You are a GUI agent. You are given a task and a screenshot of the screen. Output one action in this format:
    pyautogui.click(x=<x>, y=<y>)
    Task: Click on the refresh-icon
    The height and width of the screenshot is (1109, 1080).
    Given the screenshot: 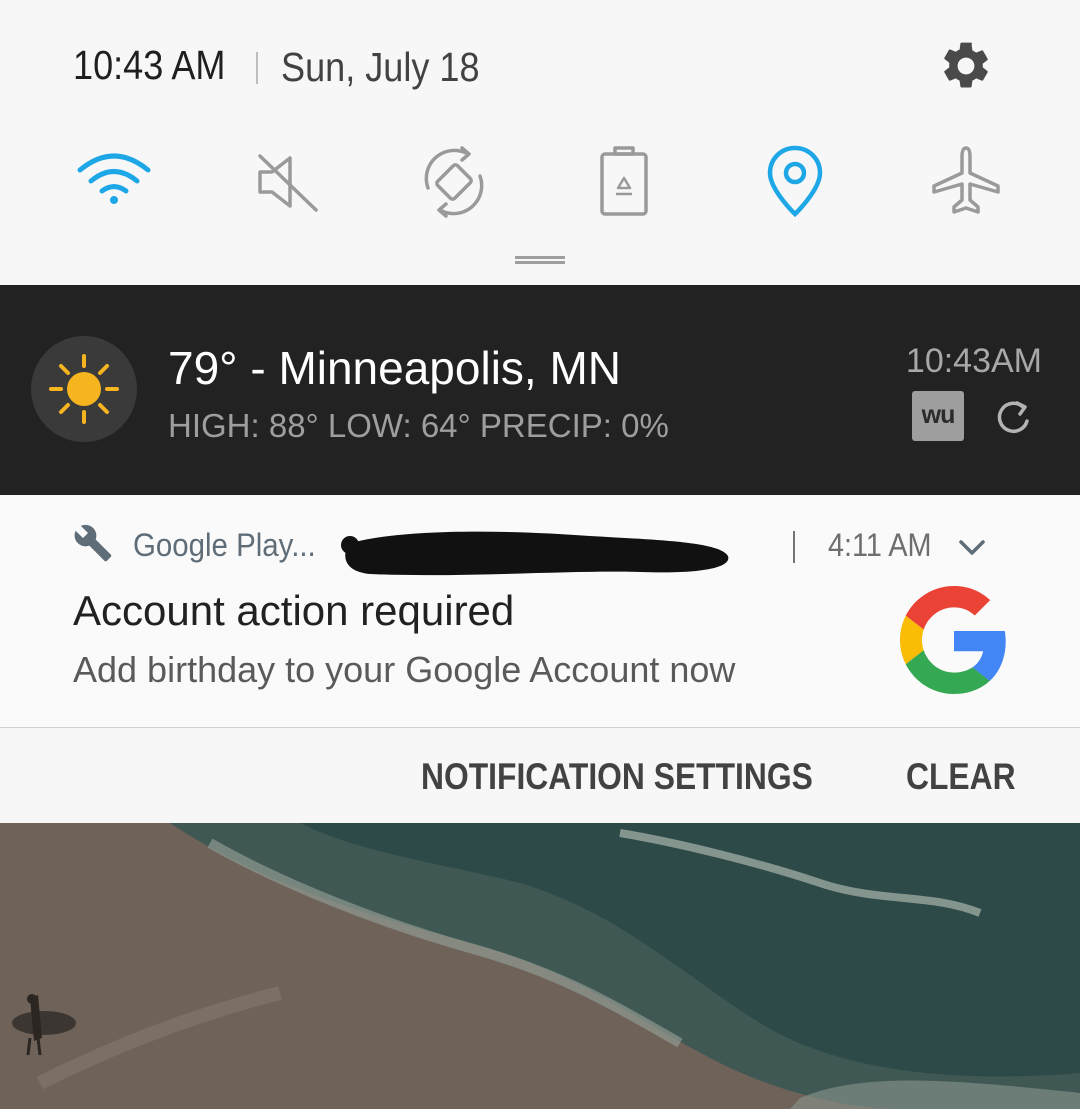 What is the action you would take?
    pyautogui.click(x=1013, y=418)
    